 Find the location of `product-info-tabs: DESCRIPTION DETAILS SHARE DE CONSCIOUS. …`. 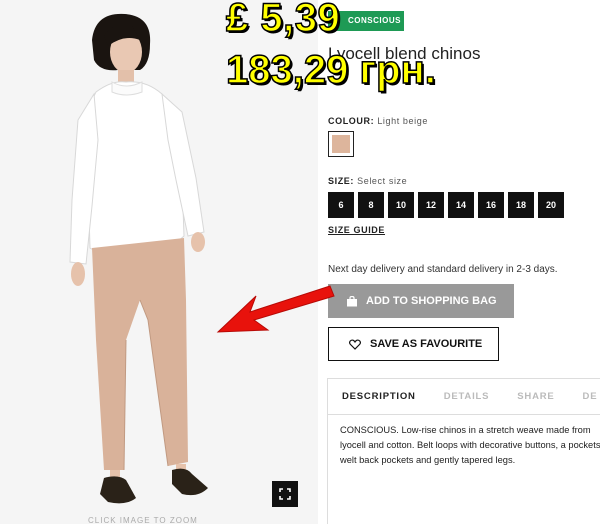

product-info-tabs: DESCRIPTION DETAILS SHARE DE CONSCIOUS. … is located at coordinates (463, 451).